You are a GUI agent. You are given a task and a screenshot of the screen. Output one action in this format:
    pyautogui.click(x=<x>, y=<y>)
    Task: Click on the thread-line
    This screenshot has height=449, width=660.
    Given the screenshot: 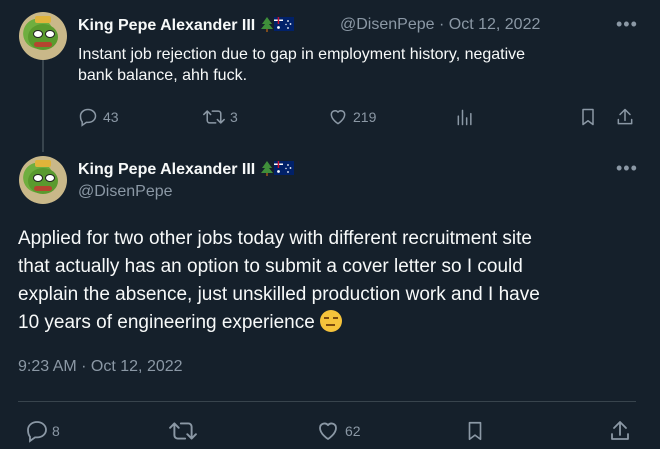 What is the action you would take?
    pyautogui.click(x=43, y=106)
    